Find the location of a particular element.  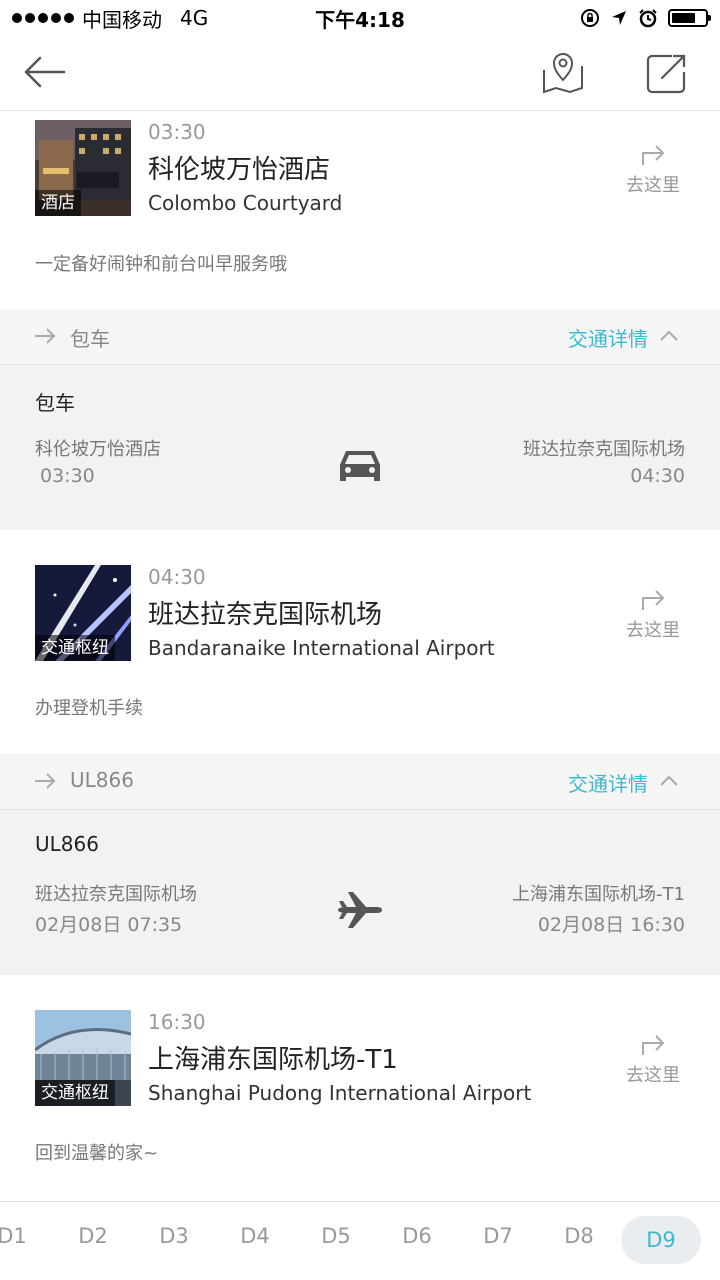

status-left: 中国移动 4G is located at coordinates (110, 18).